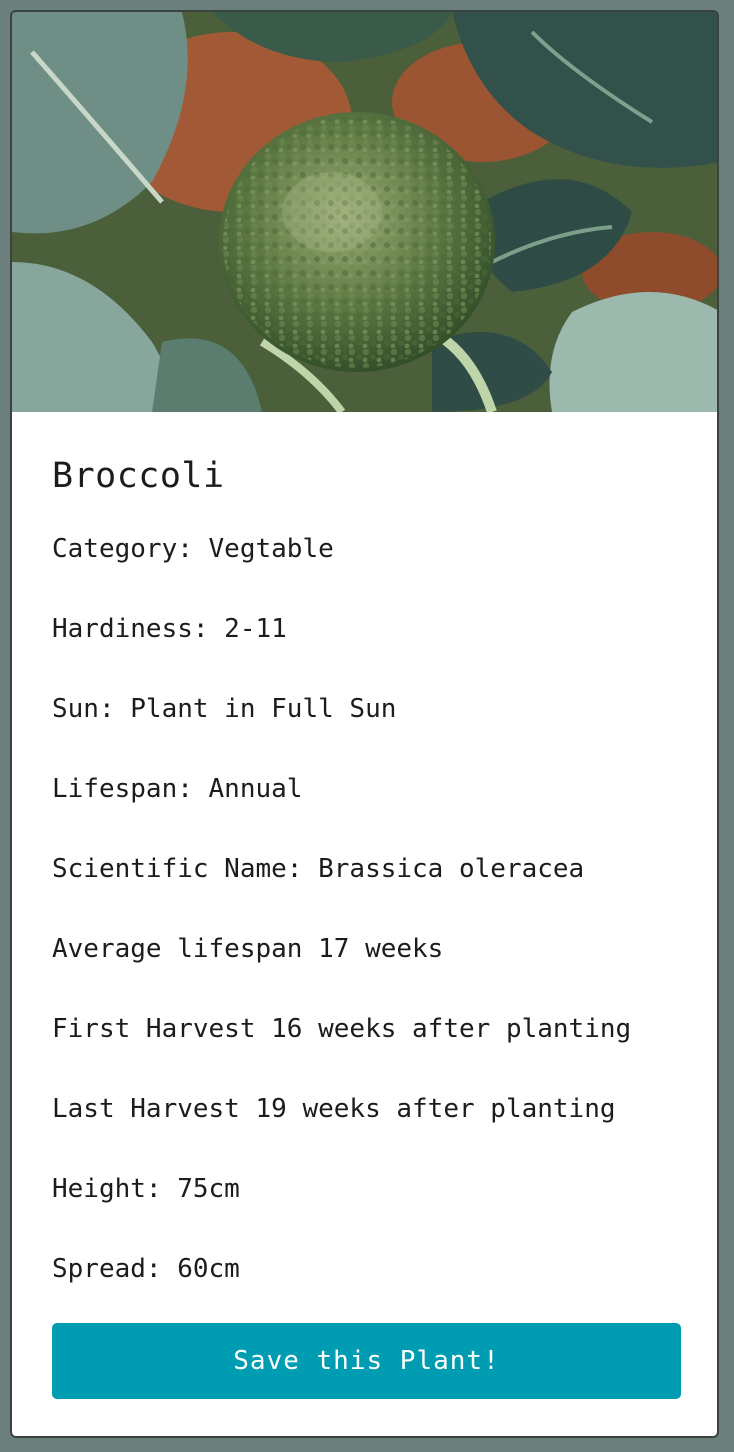 Image resolution: width=734 pixels, height=1452 pixels. What do you see at coordinates (224, 709) in the screenshot?
I see `fact-sun: Sun: Plant in Full Sun` at bounding box center [224, 709].